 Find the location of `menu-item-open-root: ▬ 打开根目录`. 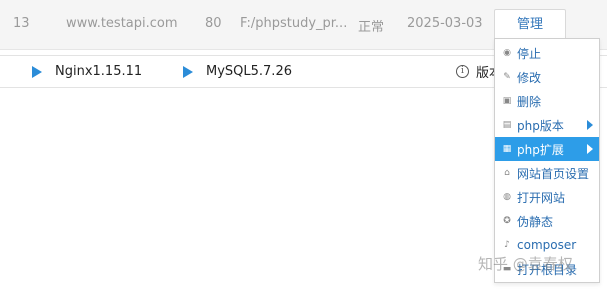

menu-item-open-root: ▬ 打开根目录 is located at coordinates (547, 269).